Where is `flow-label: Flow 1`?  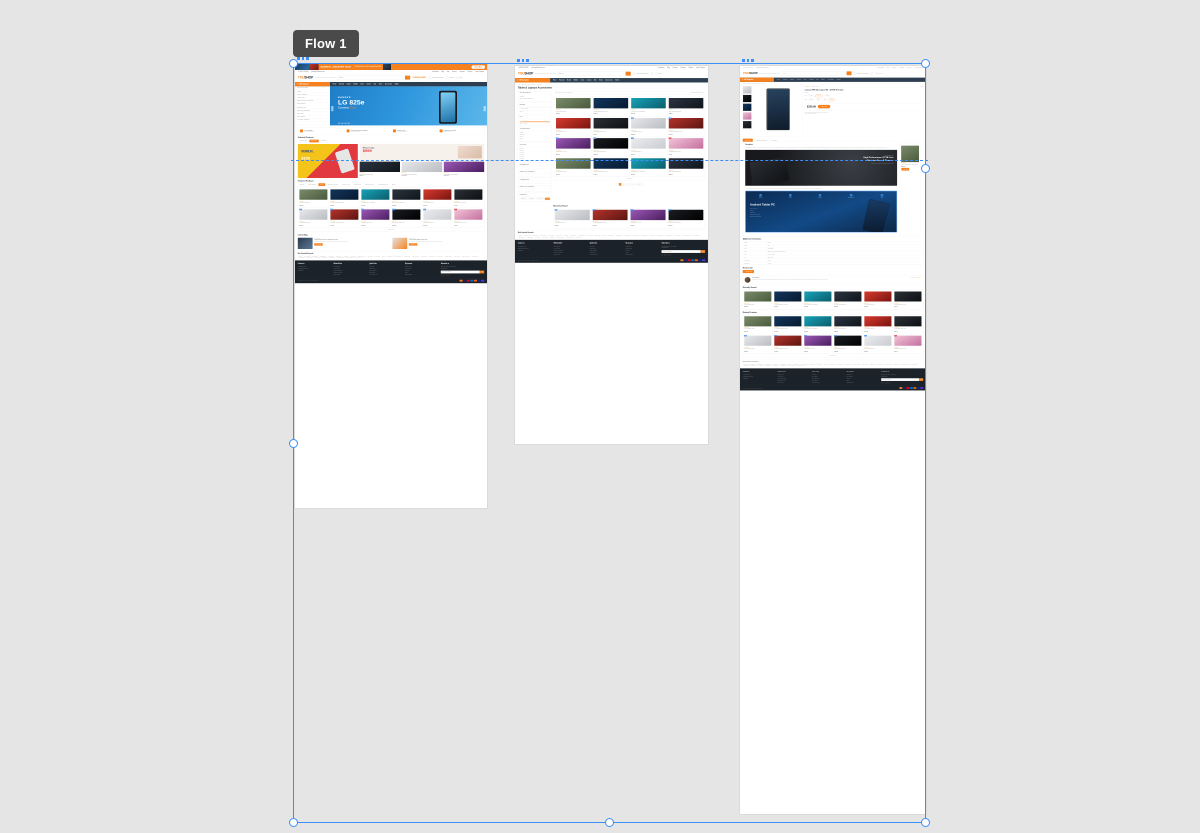
flow-label: Flow 1 is located at coordinates (326, 43).